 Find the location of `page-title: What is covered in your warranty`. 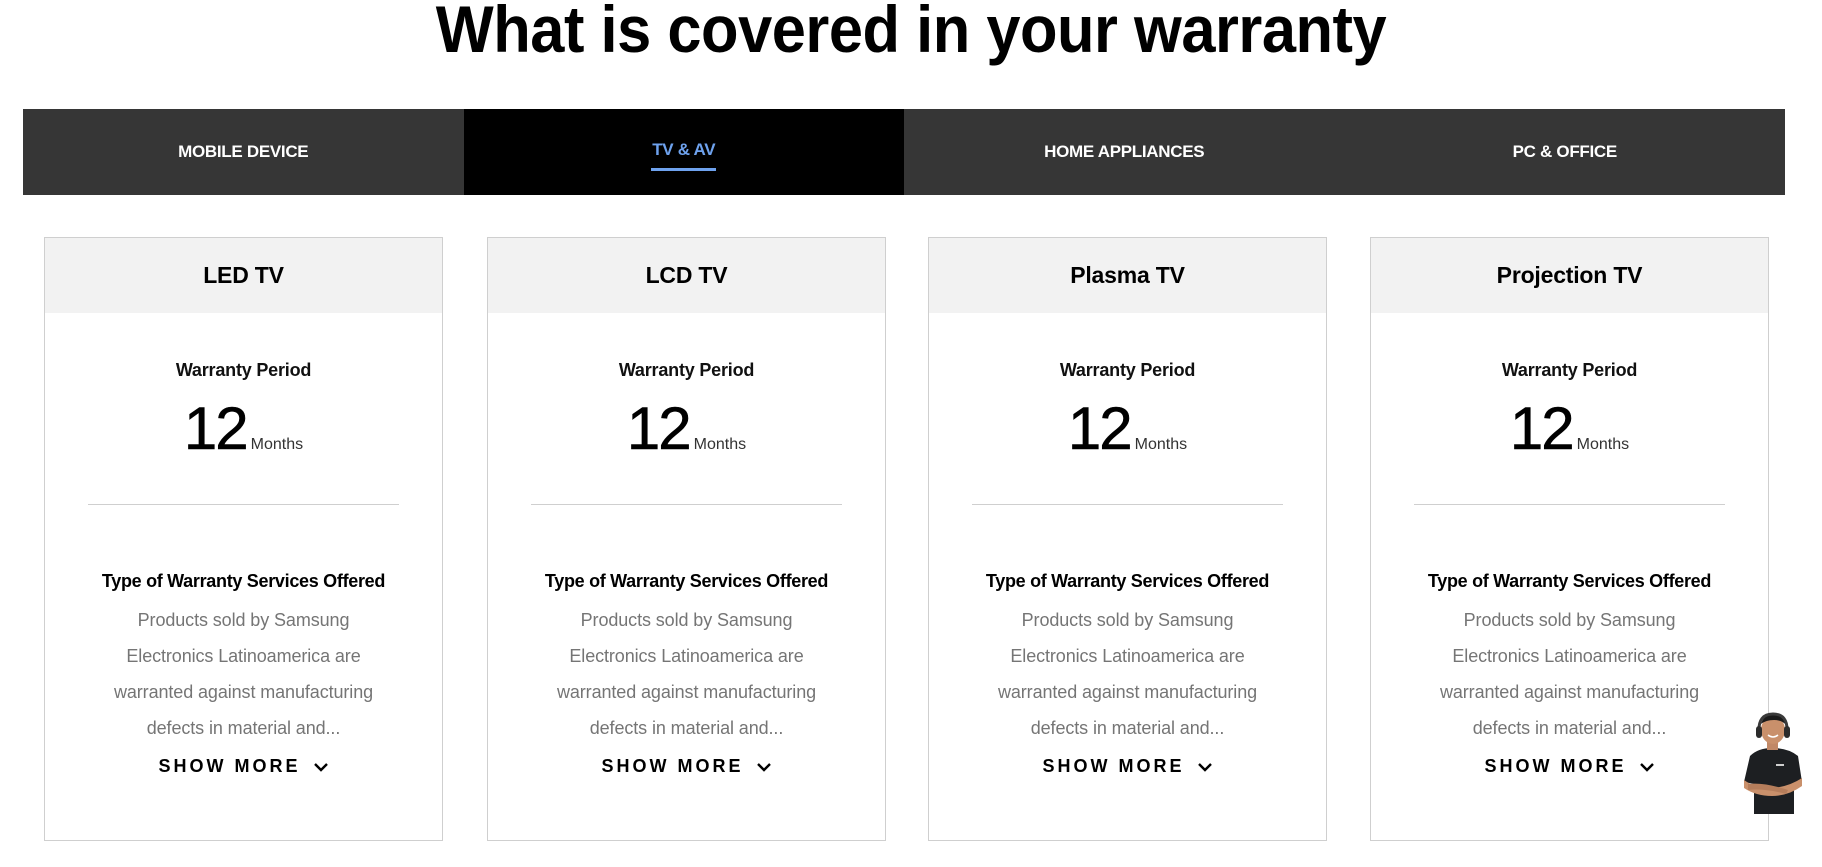

page-title: What is covered in your warranty is located at coordinates (911, 33).